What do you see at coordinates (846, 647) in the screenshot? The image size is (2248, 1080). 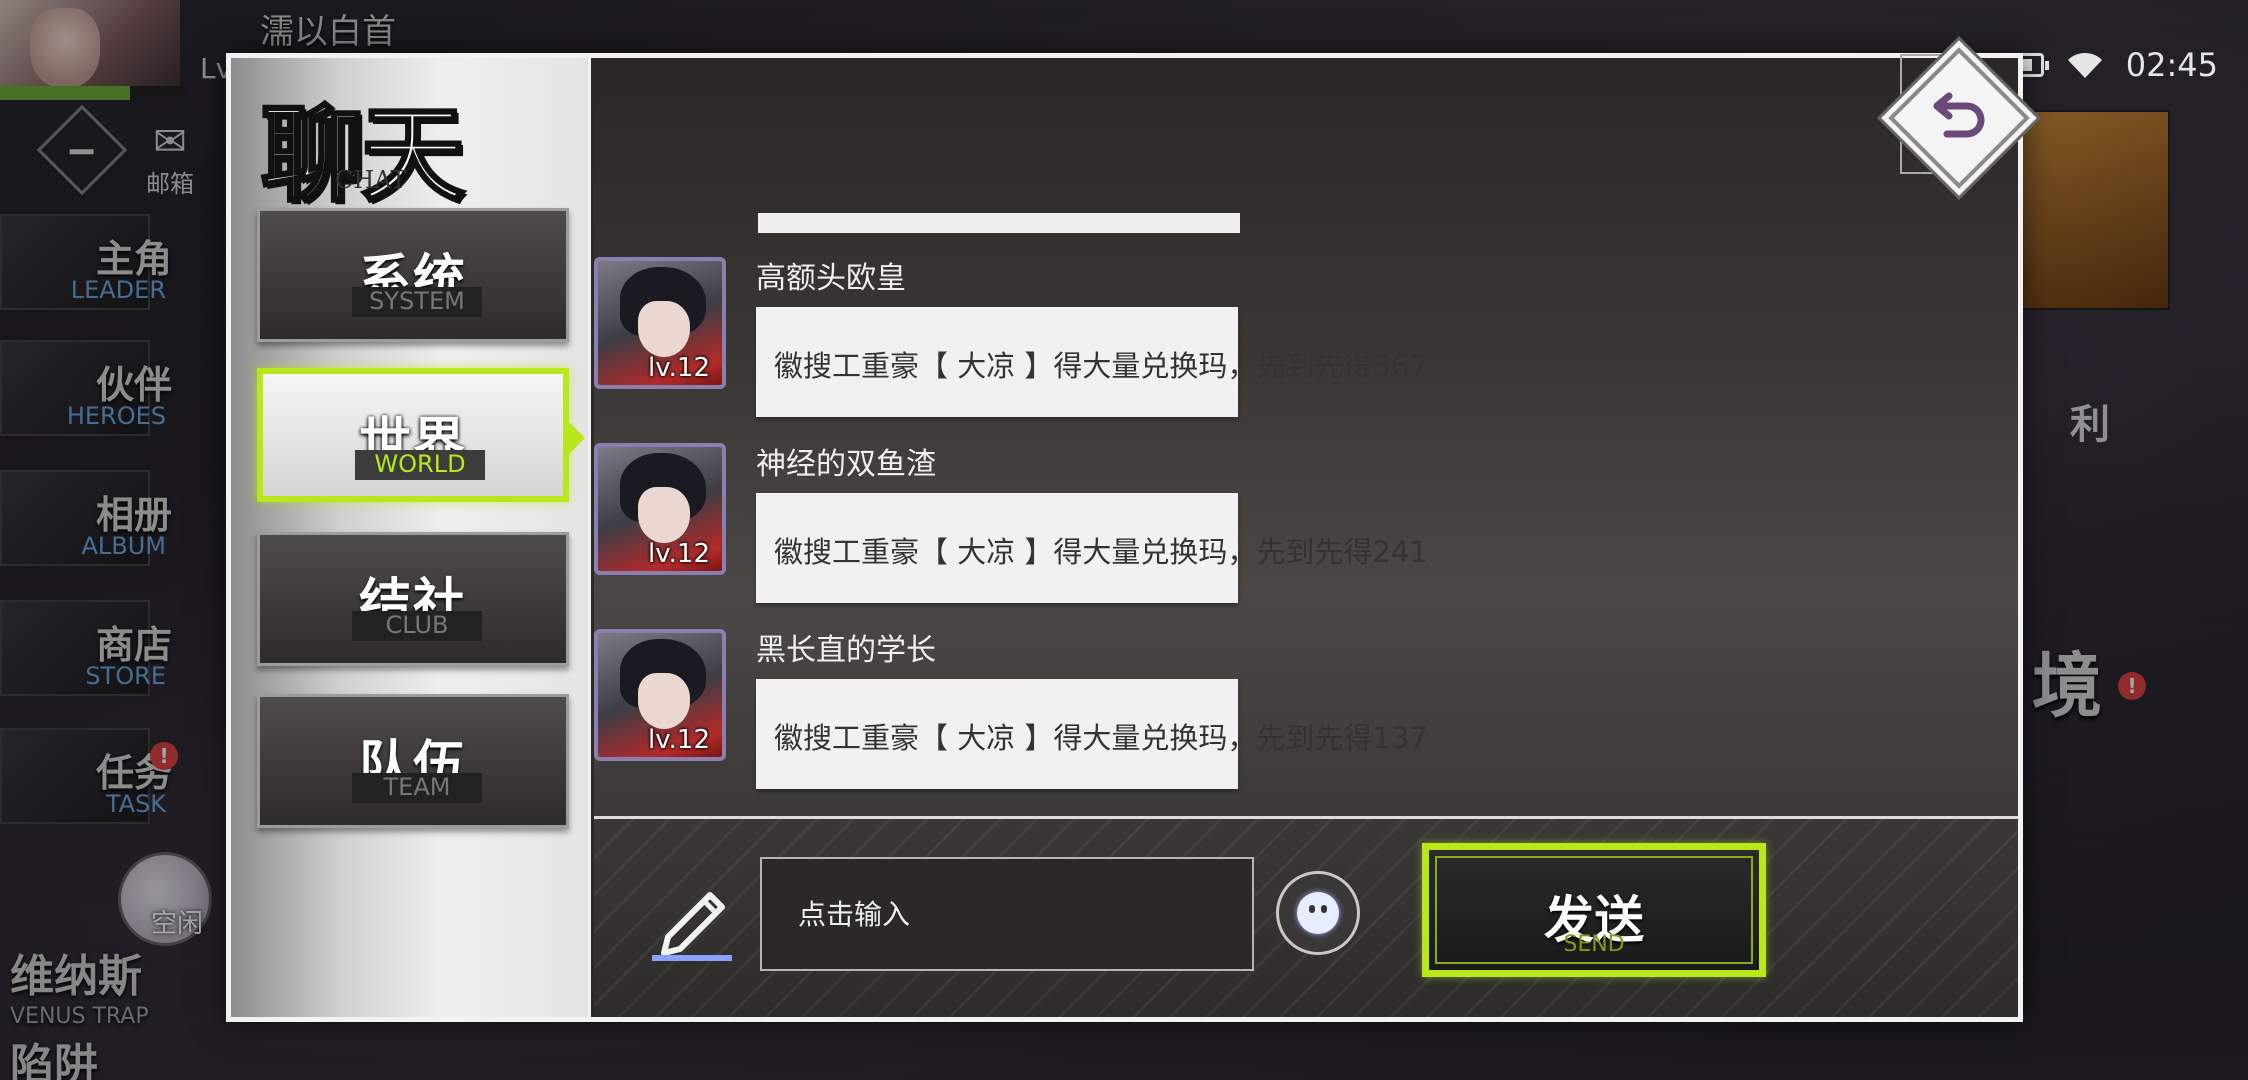 I see `sender-name: 黑长直的学长` at bounding box center [846, 647].